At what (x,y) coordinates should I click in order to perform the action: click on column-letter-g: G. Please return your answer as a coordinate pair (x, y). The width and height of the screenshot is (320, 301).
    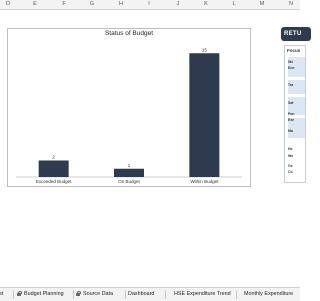
    Looking at the image, I should click on (92, 4).